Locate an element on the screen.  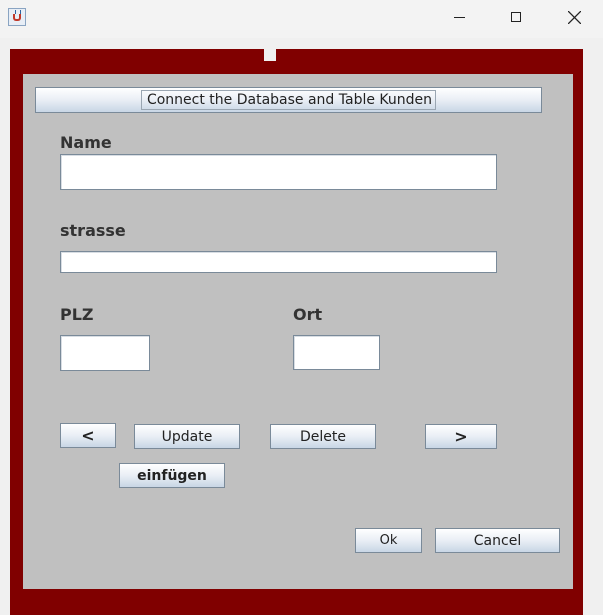
name-field is located at coordinates (278, 172).